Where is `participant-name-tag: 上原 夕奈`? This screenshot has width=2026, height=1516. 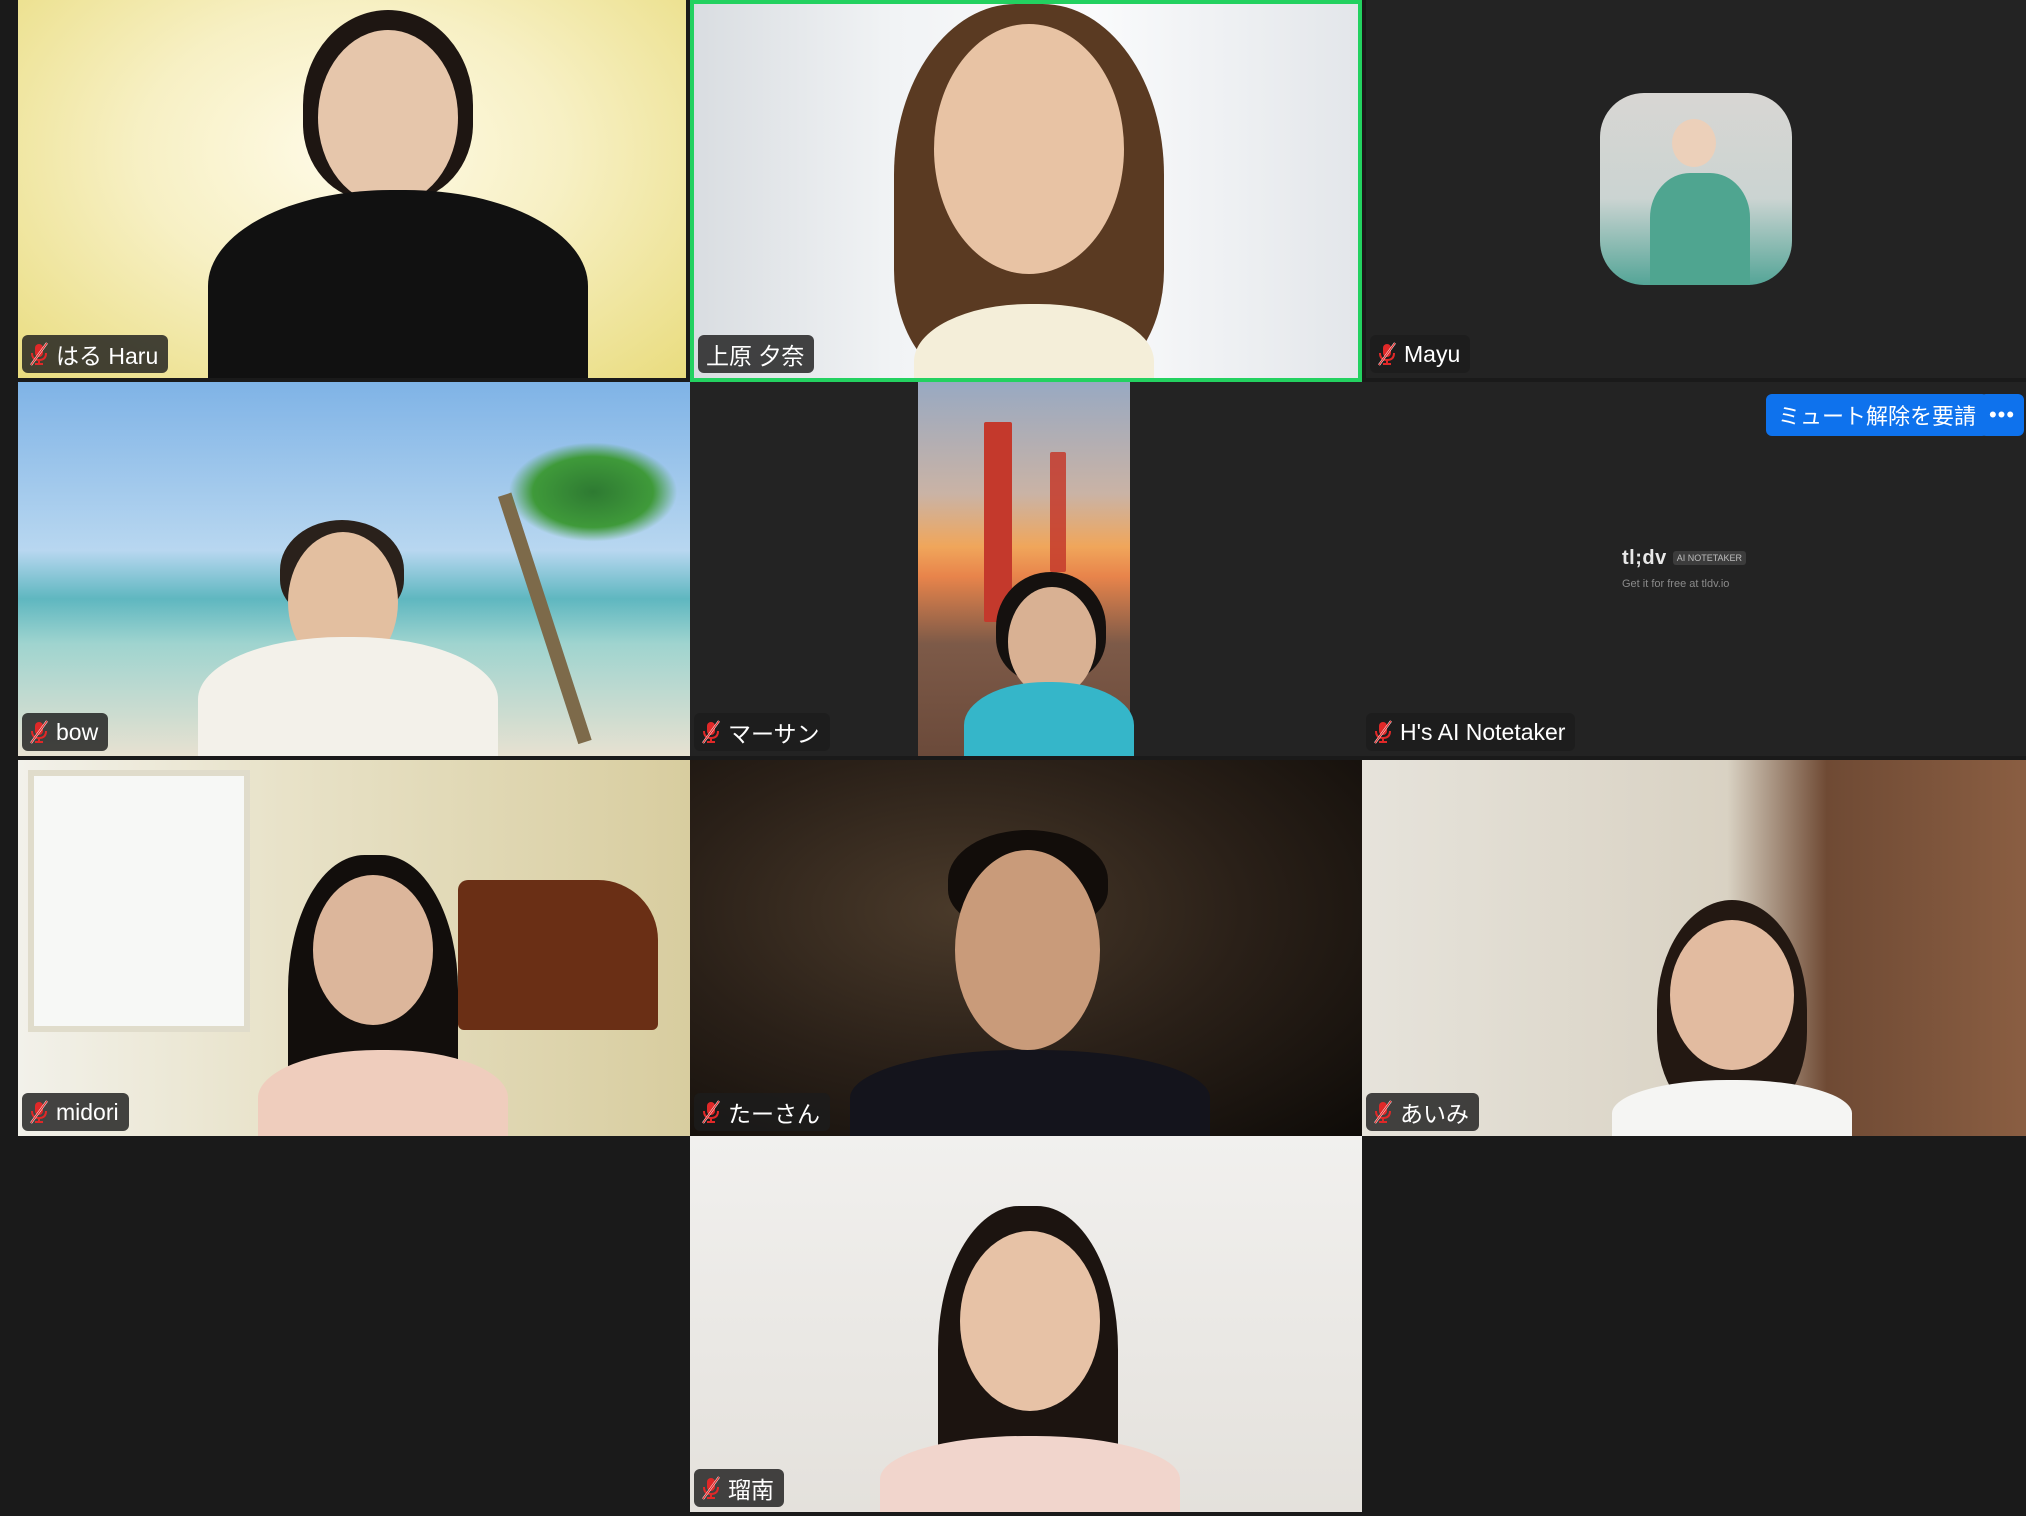 participant-name-tag: 上原 夕奈 is located at coordinates (756, 354).